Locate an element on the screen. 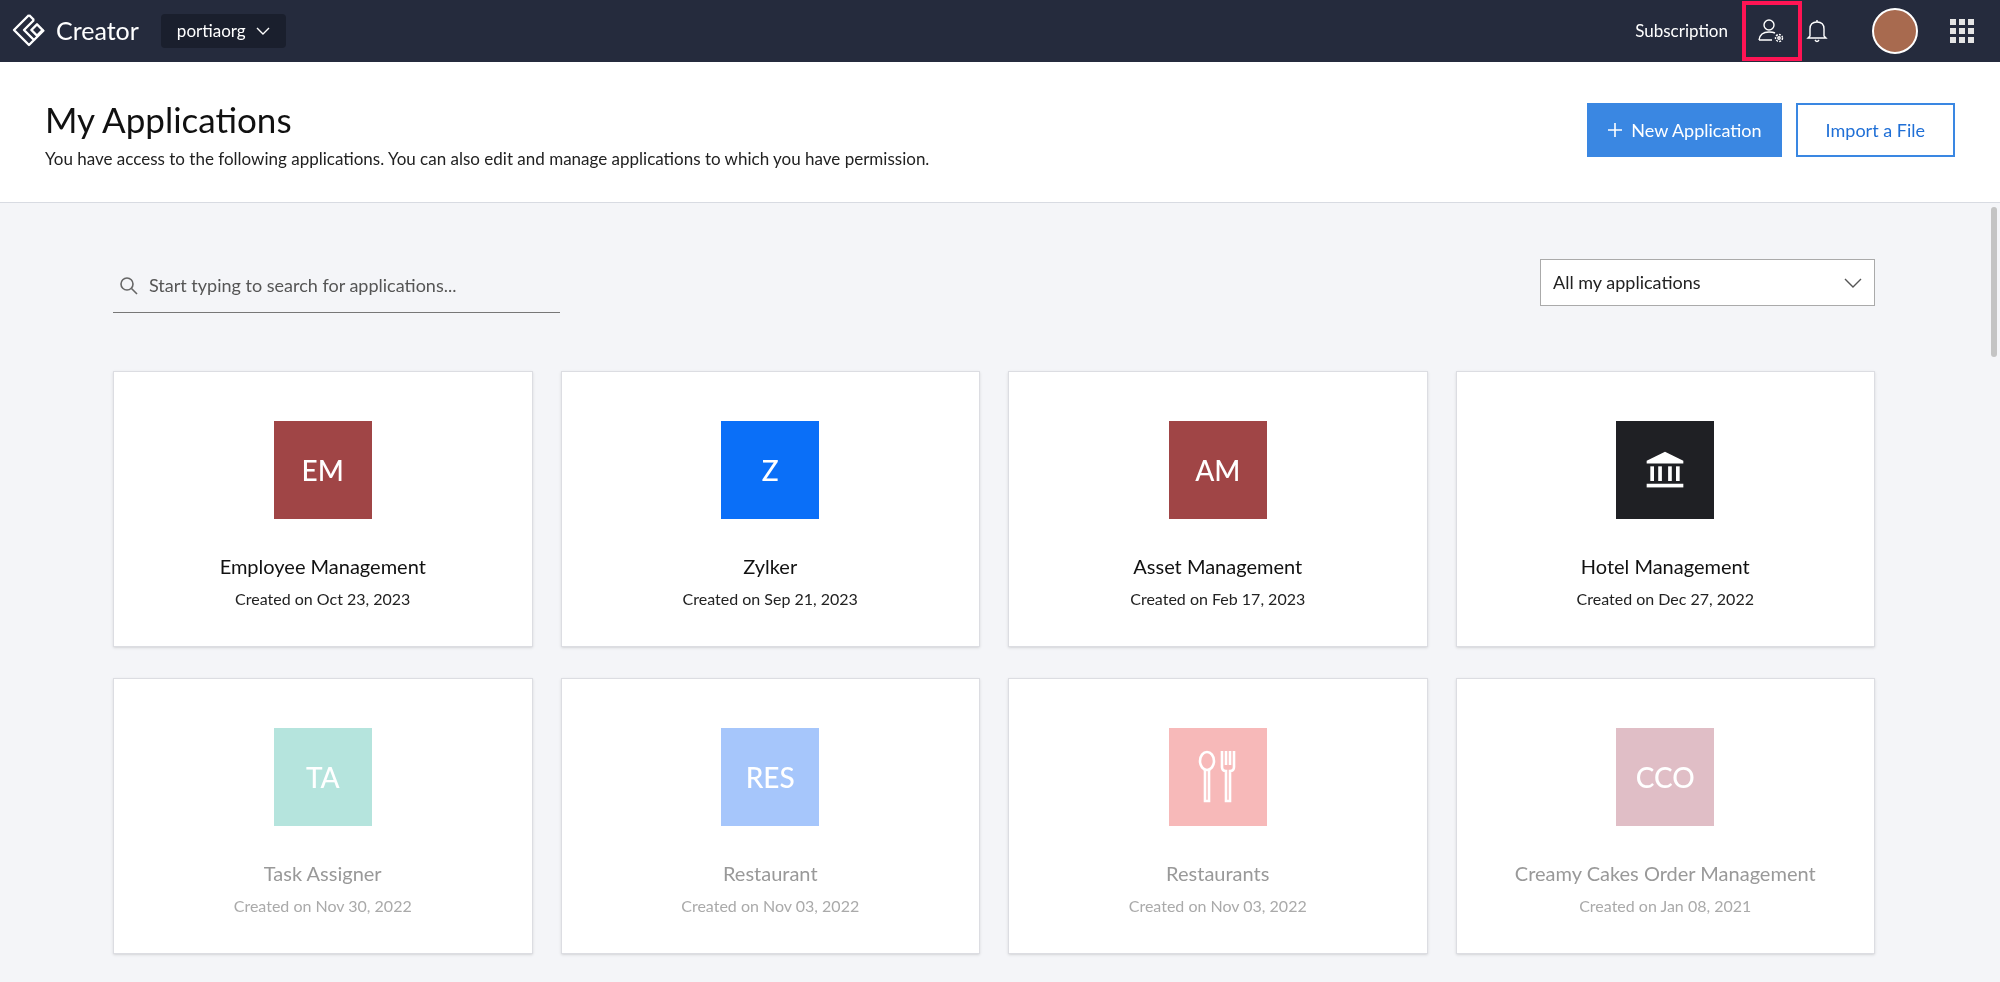 This screenshot has height=982, width=2000. org-dropdown: portiaorg is located at coordinates (223, 31).